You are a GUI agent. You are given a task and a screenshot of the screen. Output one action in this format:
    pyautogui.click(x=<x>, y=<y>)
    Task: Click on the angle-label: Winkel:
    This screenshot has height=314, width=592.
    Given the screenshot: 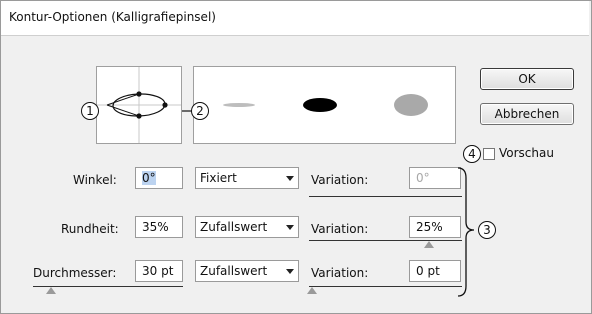 What is the action you would take?
    pyautogui.click(x=95, y=180)
    